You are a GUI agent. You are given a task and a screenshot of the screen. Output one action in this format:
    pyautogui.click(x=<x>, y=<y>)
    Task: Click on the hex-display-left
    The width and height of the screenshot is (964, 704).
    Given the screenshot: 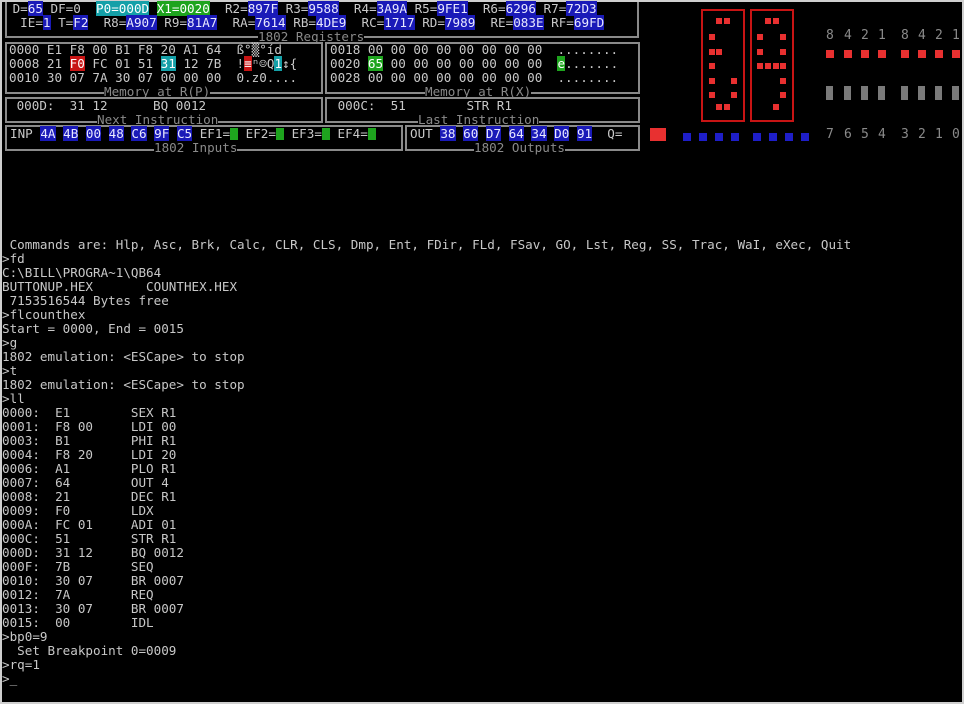 What is the action you would take?
    pyautogui.click(x=723, y=65)
    